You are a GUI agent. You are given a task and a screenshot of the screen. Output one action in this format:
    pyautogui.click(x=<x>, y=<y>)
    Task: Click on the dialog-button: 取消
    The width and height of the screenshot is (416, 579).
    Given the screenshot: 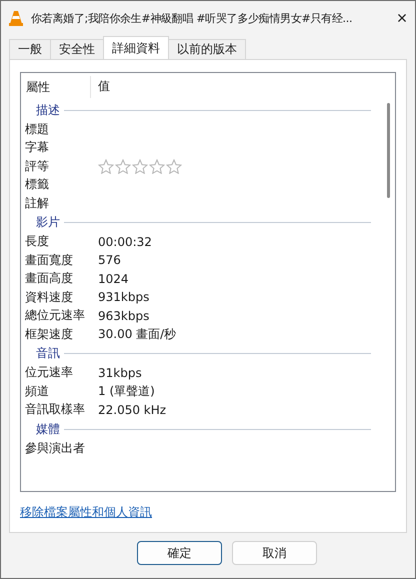 What is the action you would take?
    pyautogui.click(x=274, y=553)
    